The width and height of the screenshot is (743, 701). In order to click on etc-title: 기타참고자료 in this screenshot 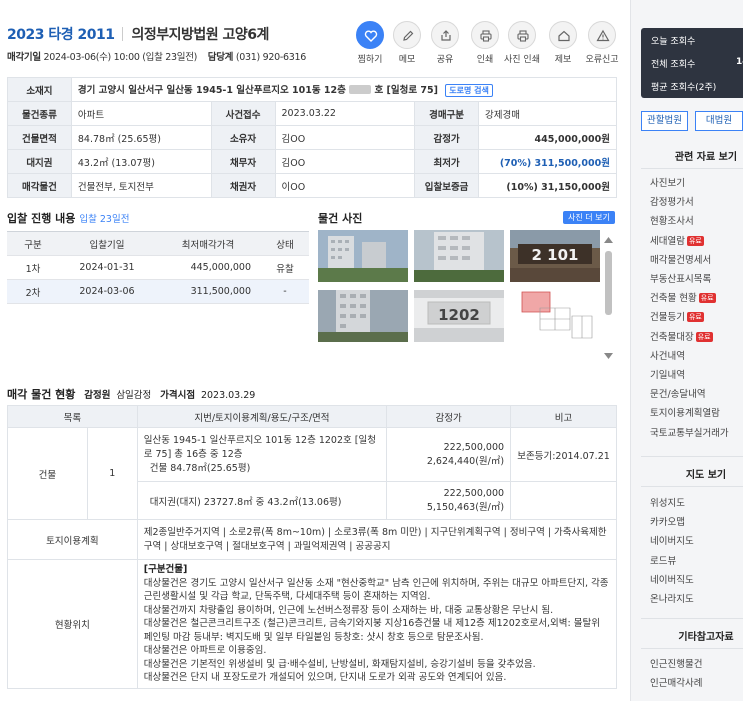, I will do `click(706, 637)`.